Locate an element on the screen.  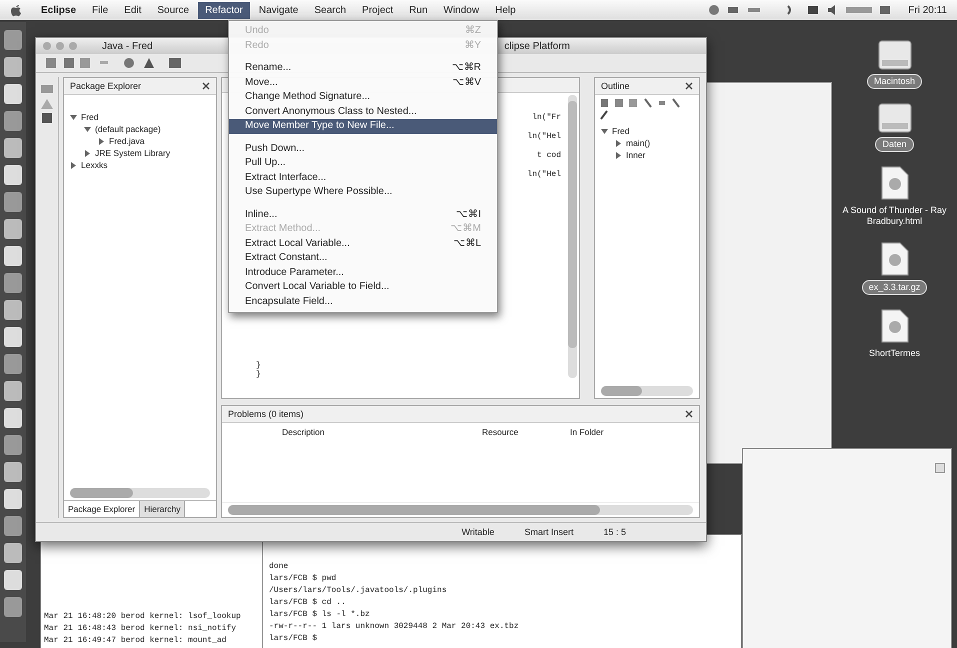
column-header: Resource is located at coordinates (526, 432).